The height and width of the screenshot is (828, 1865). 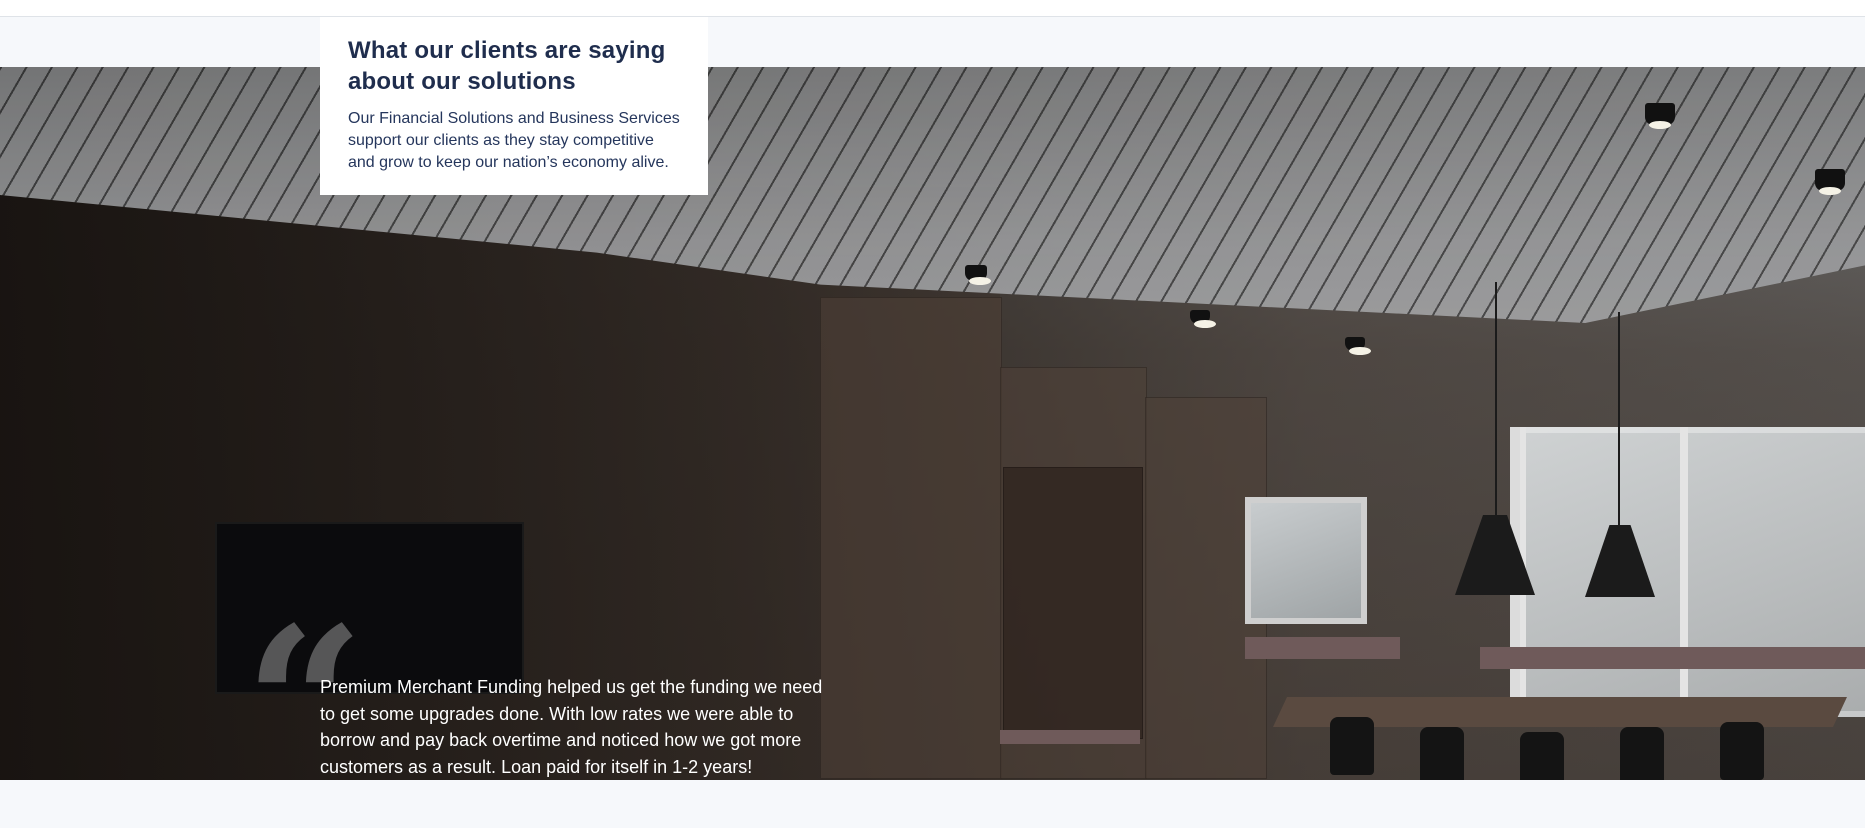 What do you see at coordinates (932, 8) in the screenshot?
I see `top-divider` at bounding box center [932, 8].